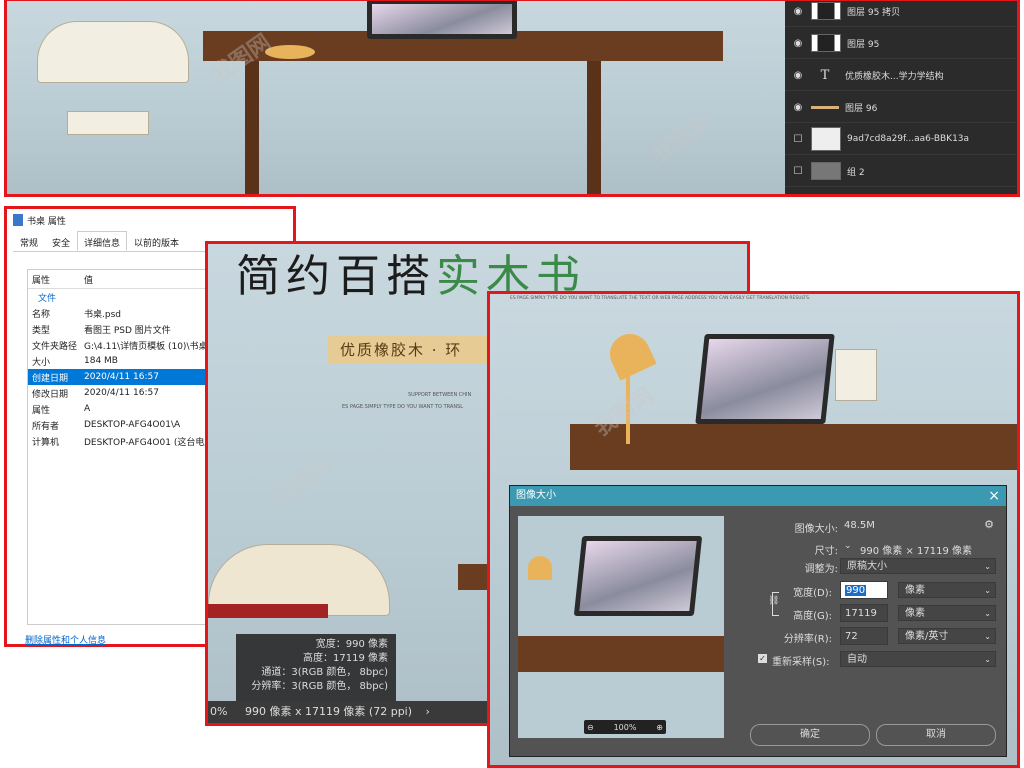 This screenshot has height=768, width=1024. Describe the element at coordinates (810, 735) in the screenshot. I see `ok-button: 确定` at that location.